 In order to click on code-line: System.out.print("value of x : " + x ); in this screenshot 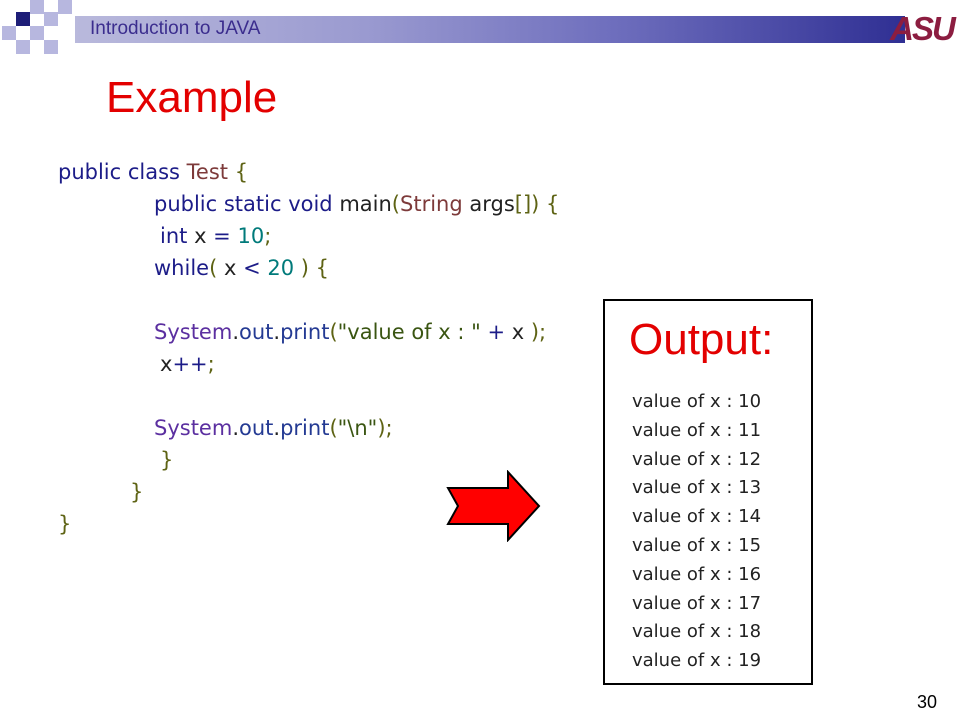, I will do `click(350, 332)`.